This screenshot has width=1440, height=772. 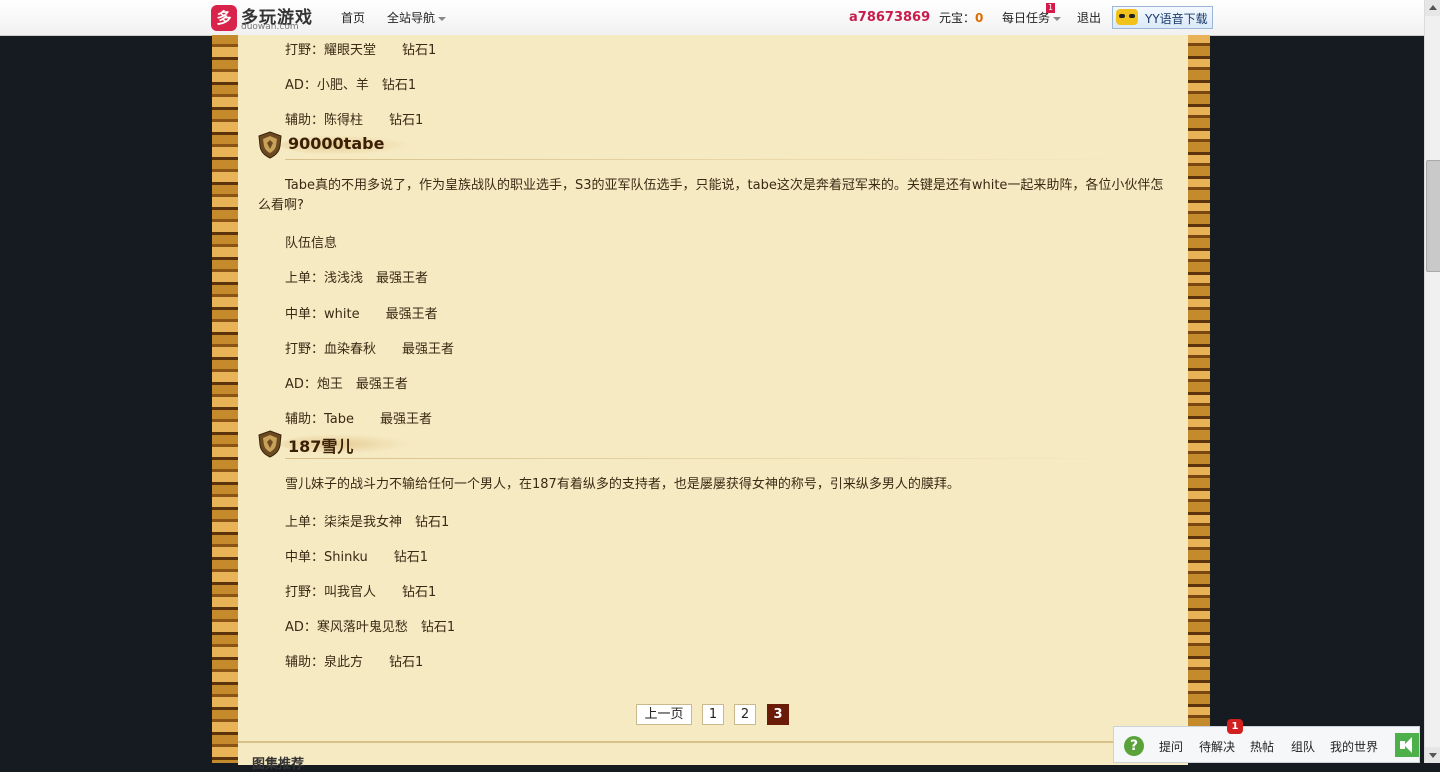 What do you see at coordinates (664, 714) in the screenshot?
I see `prev-page-button: 上一页` at bounding box center [664, 714].